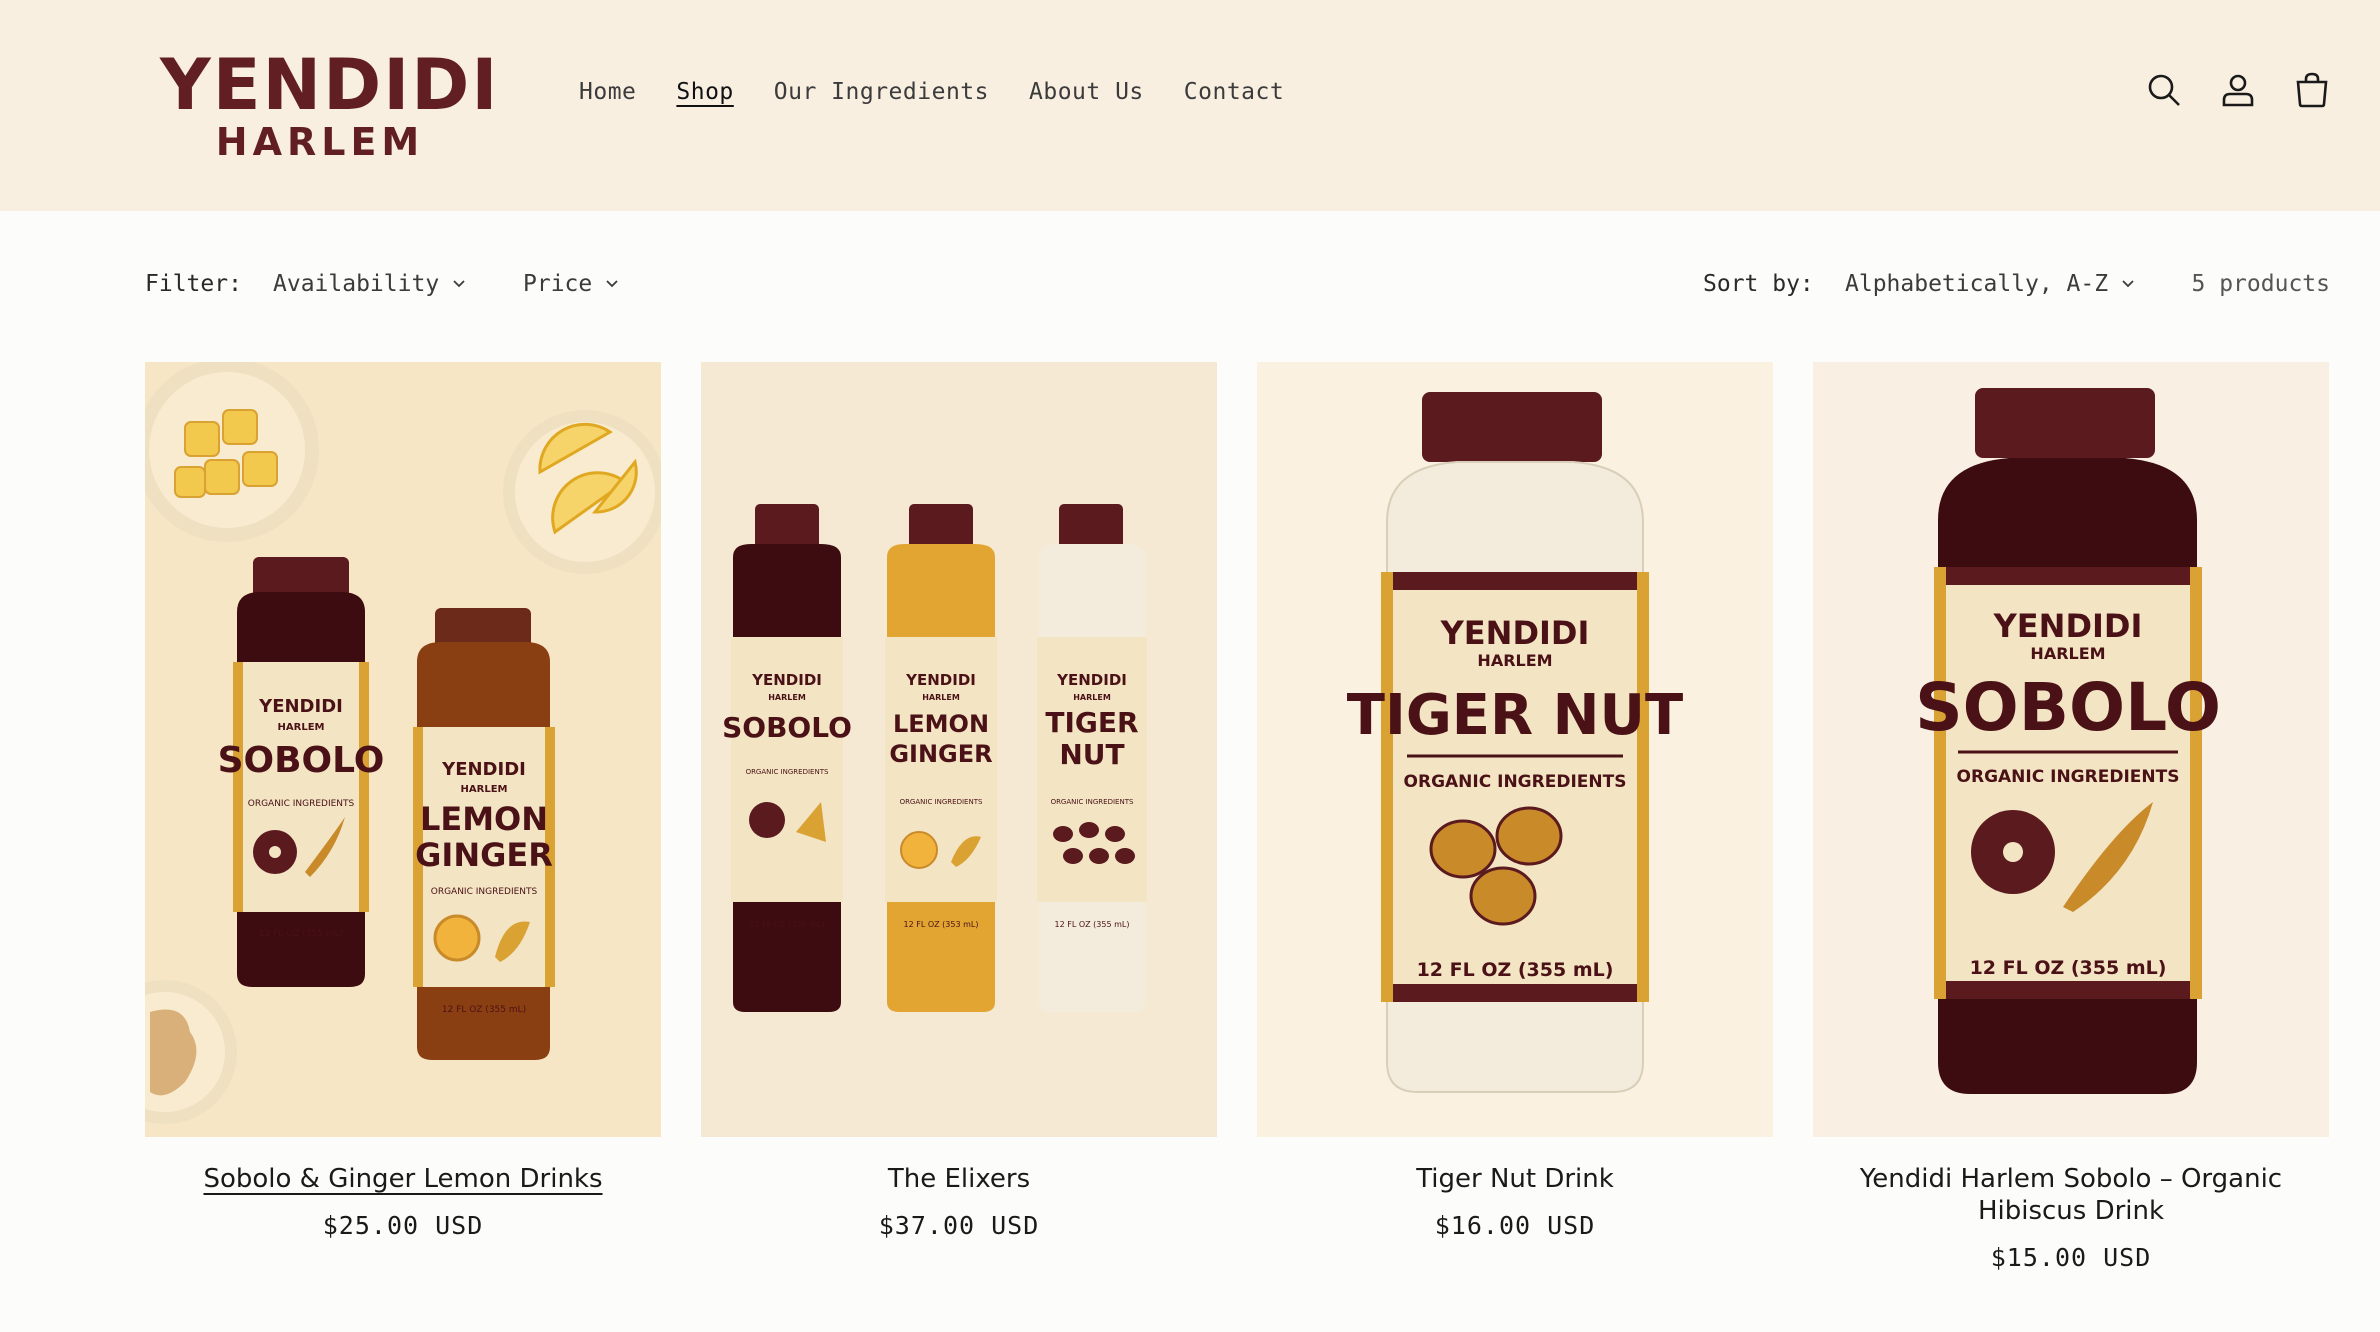 This screenshot has height=1332, width=2380. Describe the element at coordinates (1091, 754) in the screenshot. I see `svg-text: NUT` at that location.